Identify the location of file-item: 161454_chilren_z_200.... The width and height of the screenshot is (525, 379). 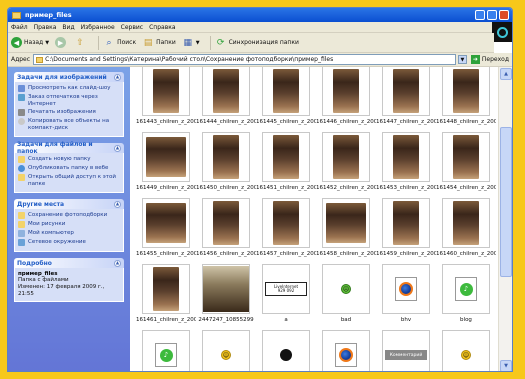
(466, 165).